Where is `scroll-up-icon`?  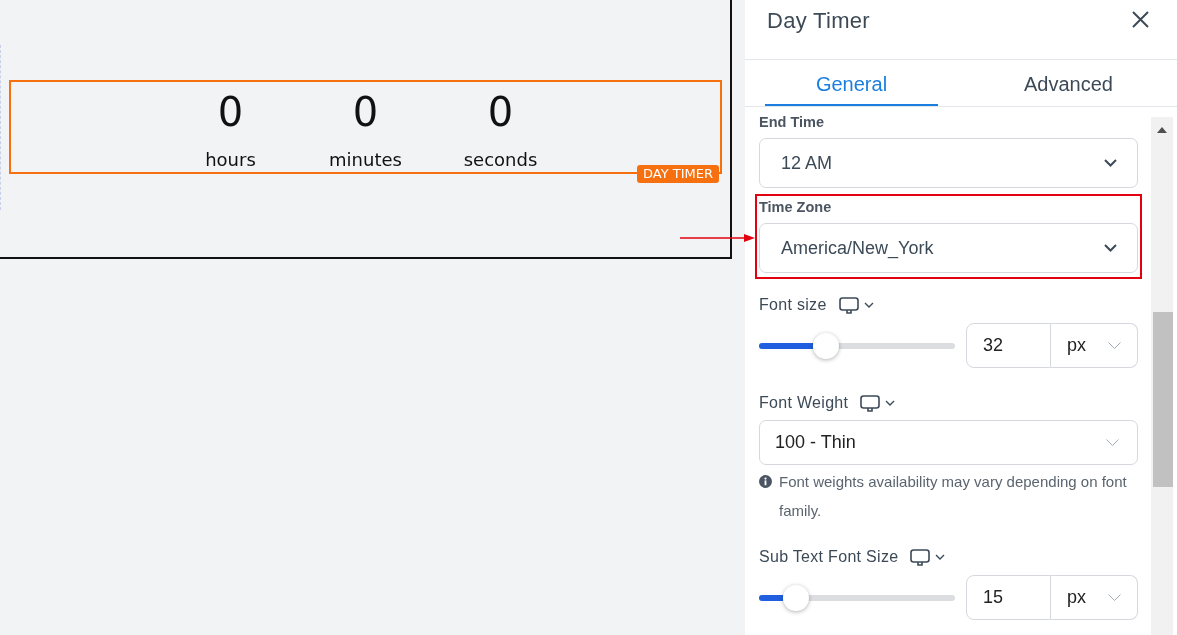
scroll-up-icon is located at coordinates (1162, 130).